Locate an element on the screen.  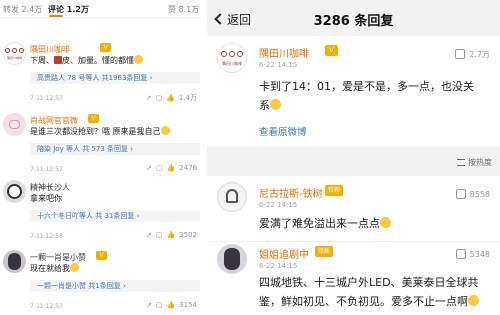
commenter-name: 尼古拉斯-铁树 is located at coordinates (291, 192).